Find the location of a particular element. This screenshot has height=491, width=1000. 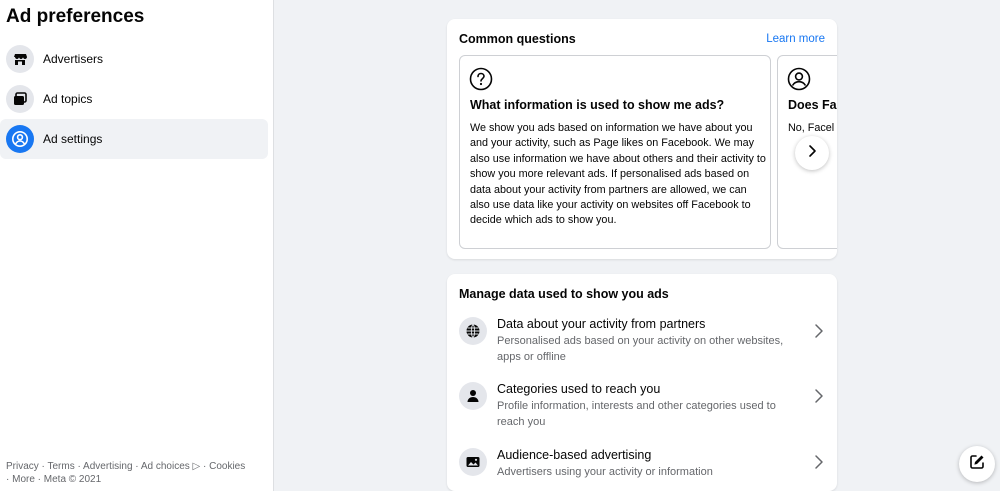

carousel-next-button is located at coordinates (812, 153).